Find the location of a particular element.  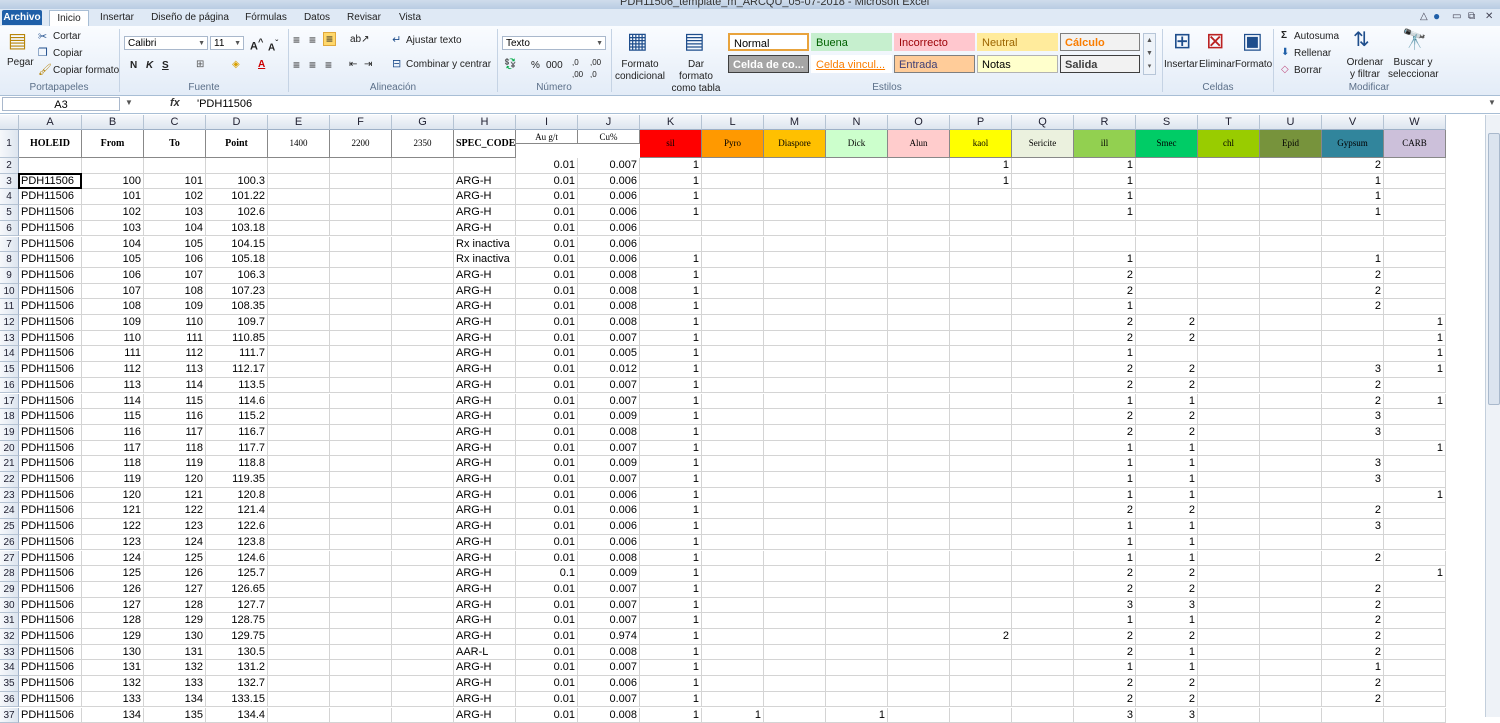

cell-M9 is located at coordinates (795, 276).